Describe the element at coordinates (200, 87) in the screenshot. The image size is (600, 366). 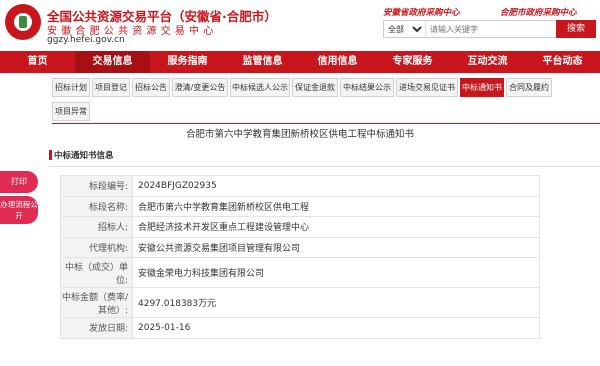
I see `tab-clarification: 澄清/变更公告` at that location.